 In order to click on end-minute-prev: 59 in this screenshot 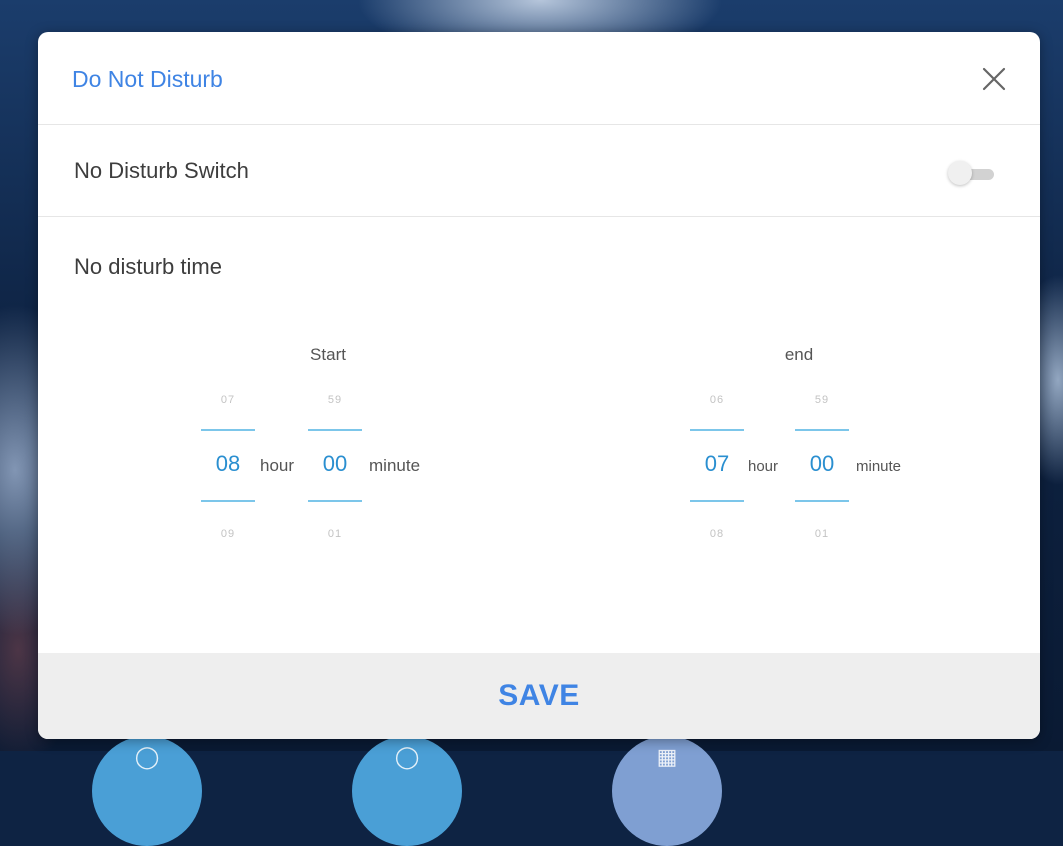, I will do `click(822, 400)`.